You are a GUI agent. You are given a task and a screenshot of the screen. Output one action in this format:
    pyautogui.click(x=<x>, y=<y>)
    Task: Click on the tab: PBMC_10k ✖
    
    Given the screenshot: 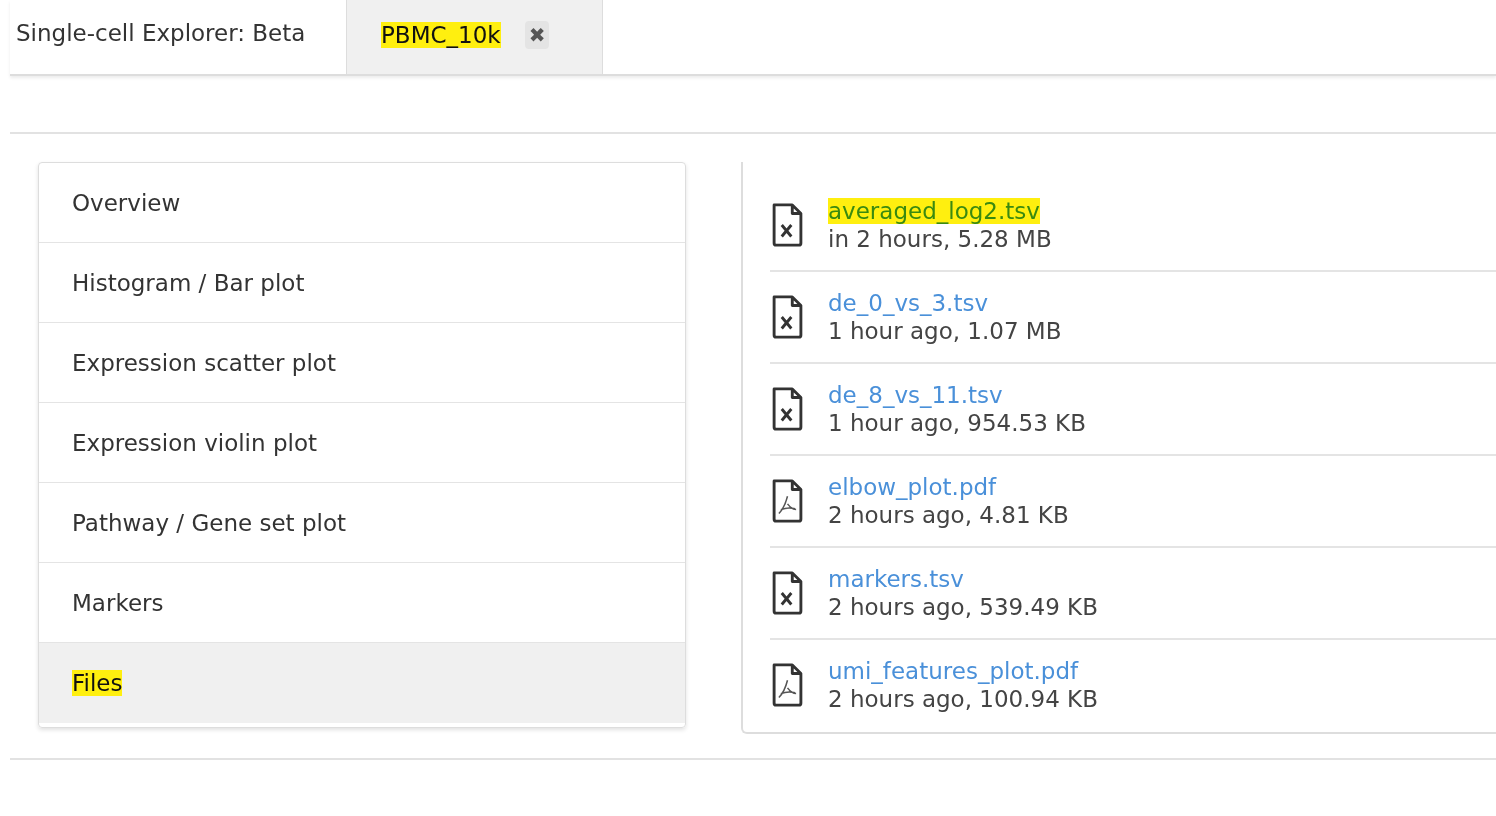 What is the action you would take?
    pyautogui.click(x=474, y=37)
    